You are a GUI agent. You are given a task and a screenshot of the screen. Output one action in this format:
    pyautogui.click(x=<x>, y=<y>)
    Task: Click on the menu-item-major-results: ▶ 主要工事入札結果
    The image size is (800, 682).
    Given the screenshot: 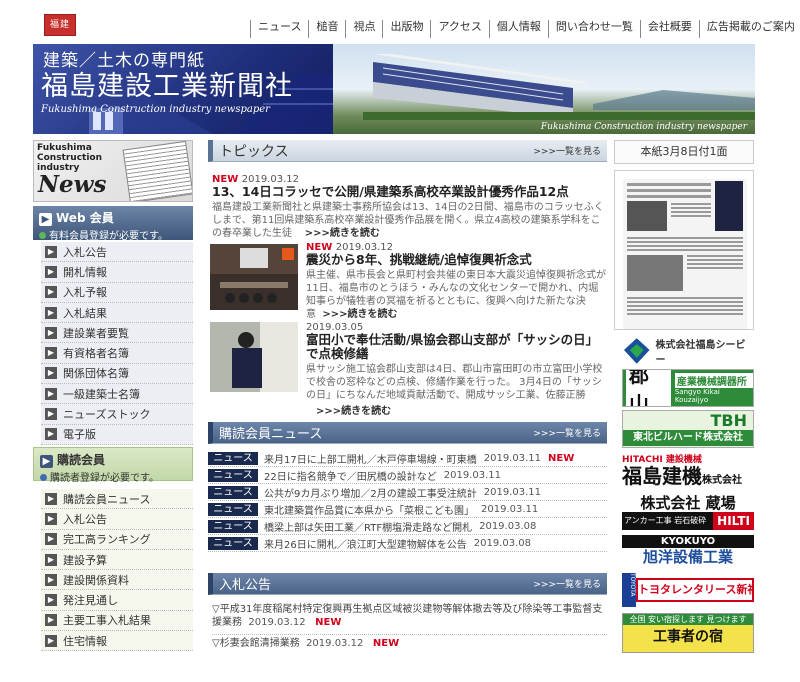 What is the action you would take?
    pyautogui.click(x=117, y=621)
    